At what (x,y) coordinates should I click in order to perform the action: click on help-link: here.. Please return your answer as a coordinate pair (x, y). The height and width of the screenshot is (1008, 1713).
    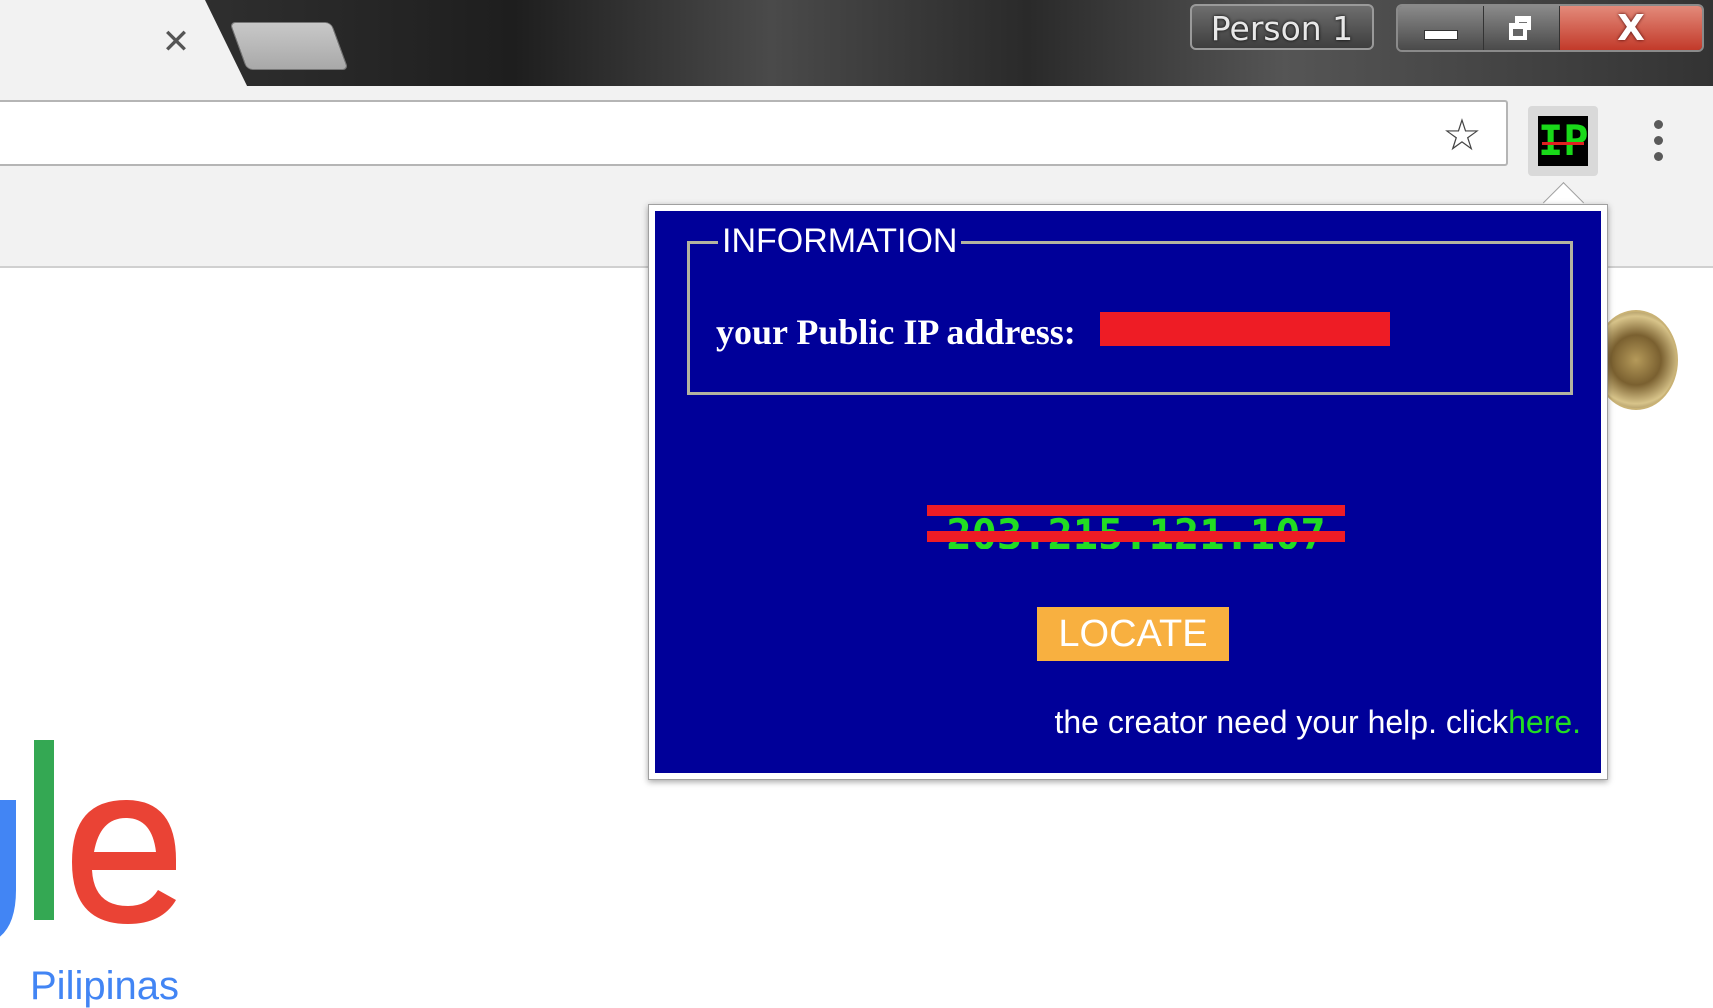
    Looking at the image, I should click on (1544, 722).